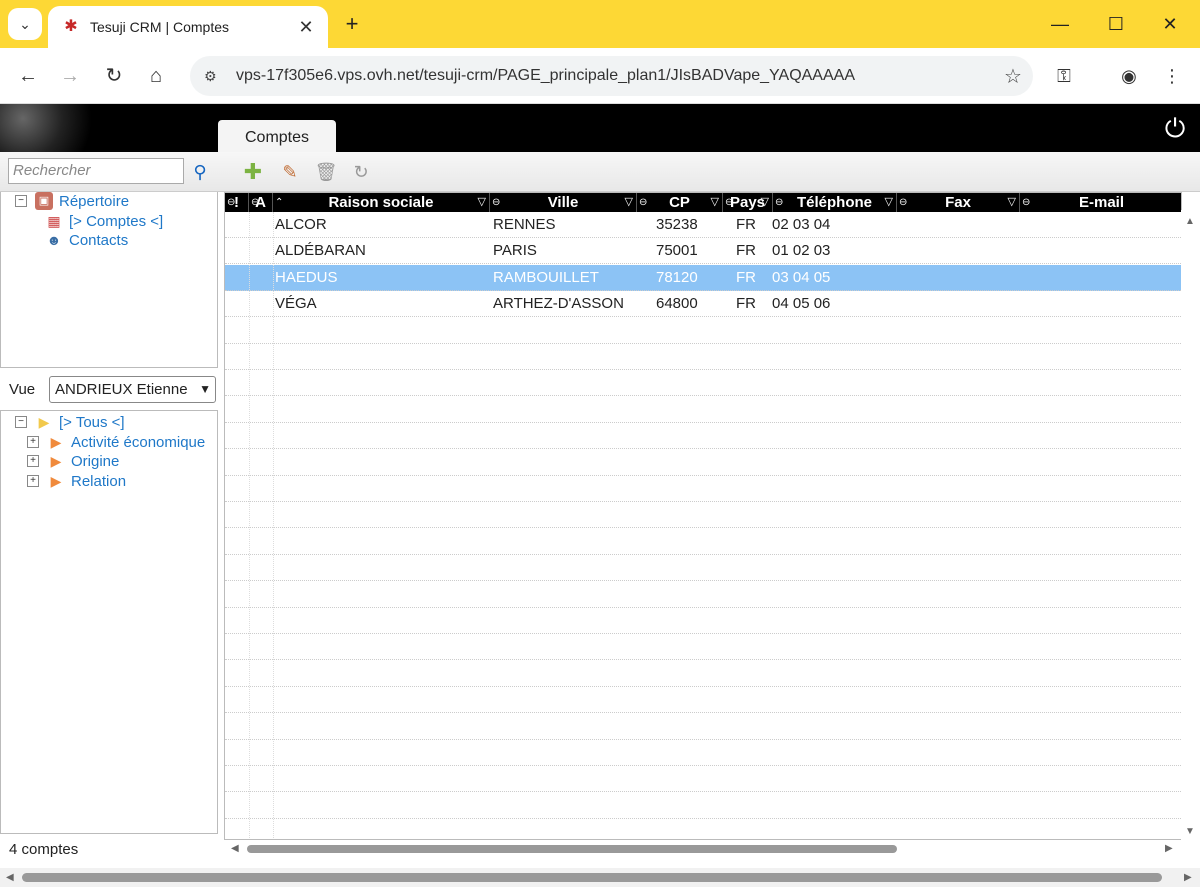 The width and height of the screenshot is (1200, 887). I want to click on filter-root-label: [> Tous <], so click(92, 422).